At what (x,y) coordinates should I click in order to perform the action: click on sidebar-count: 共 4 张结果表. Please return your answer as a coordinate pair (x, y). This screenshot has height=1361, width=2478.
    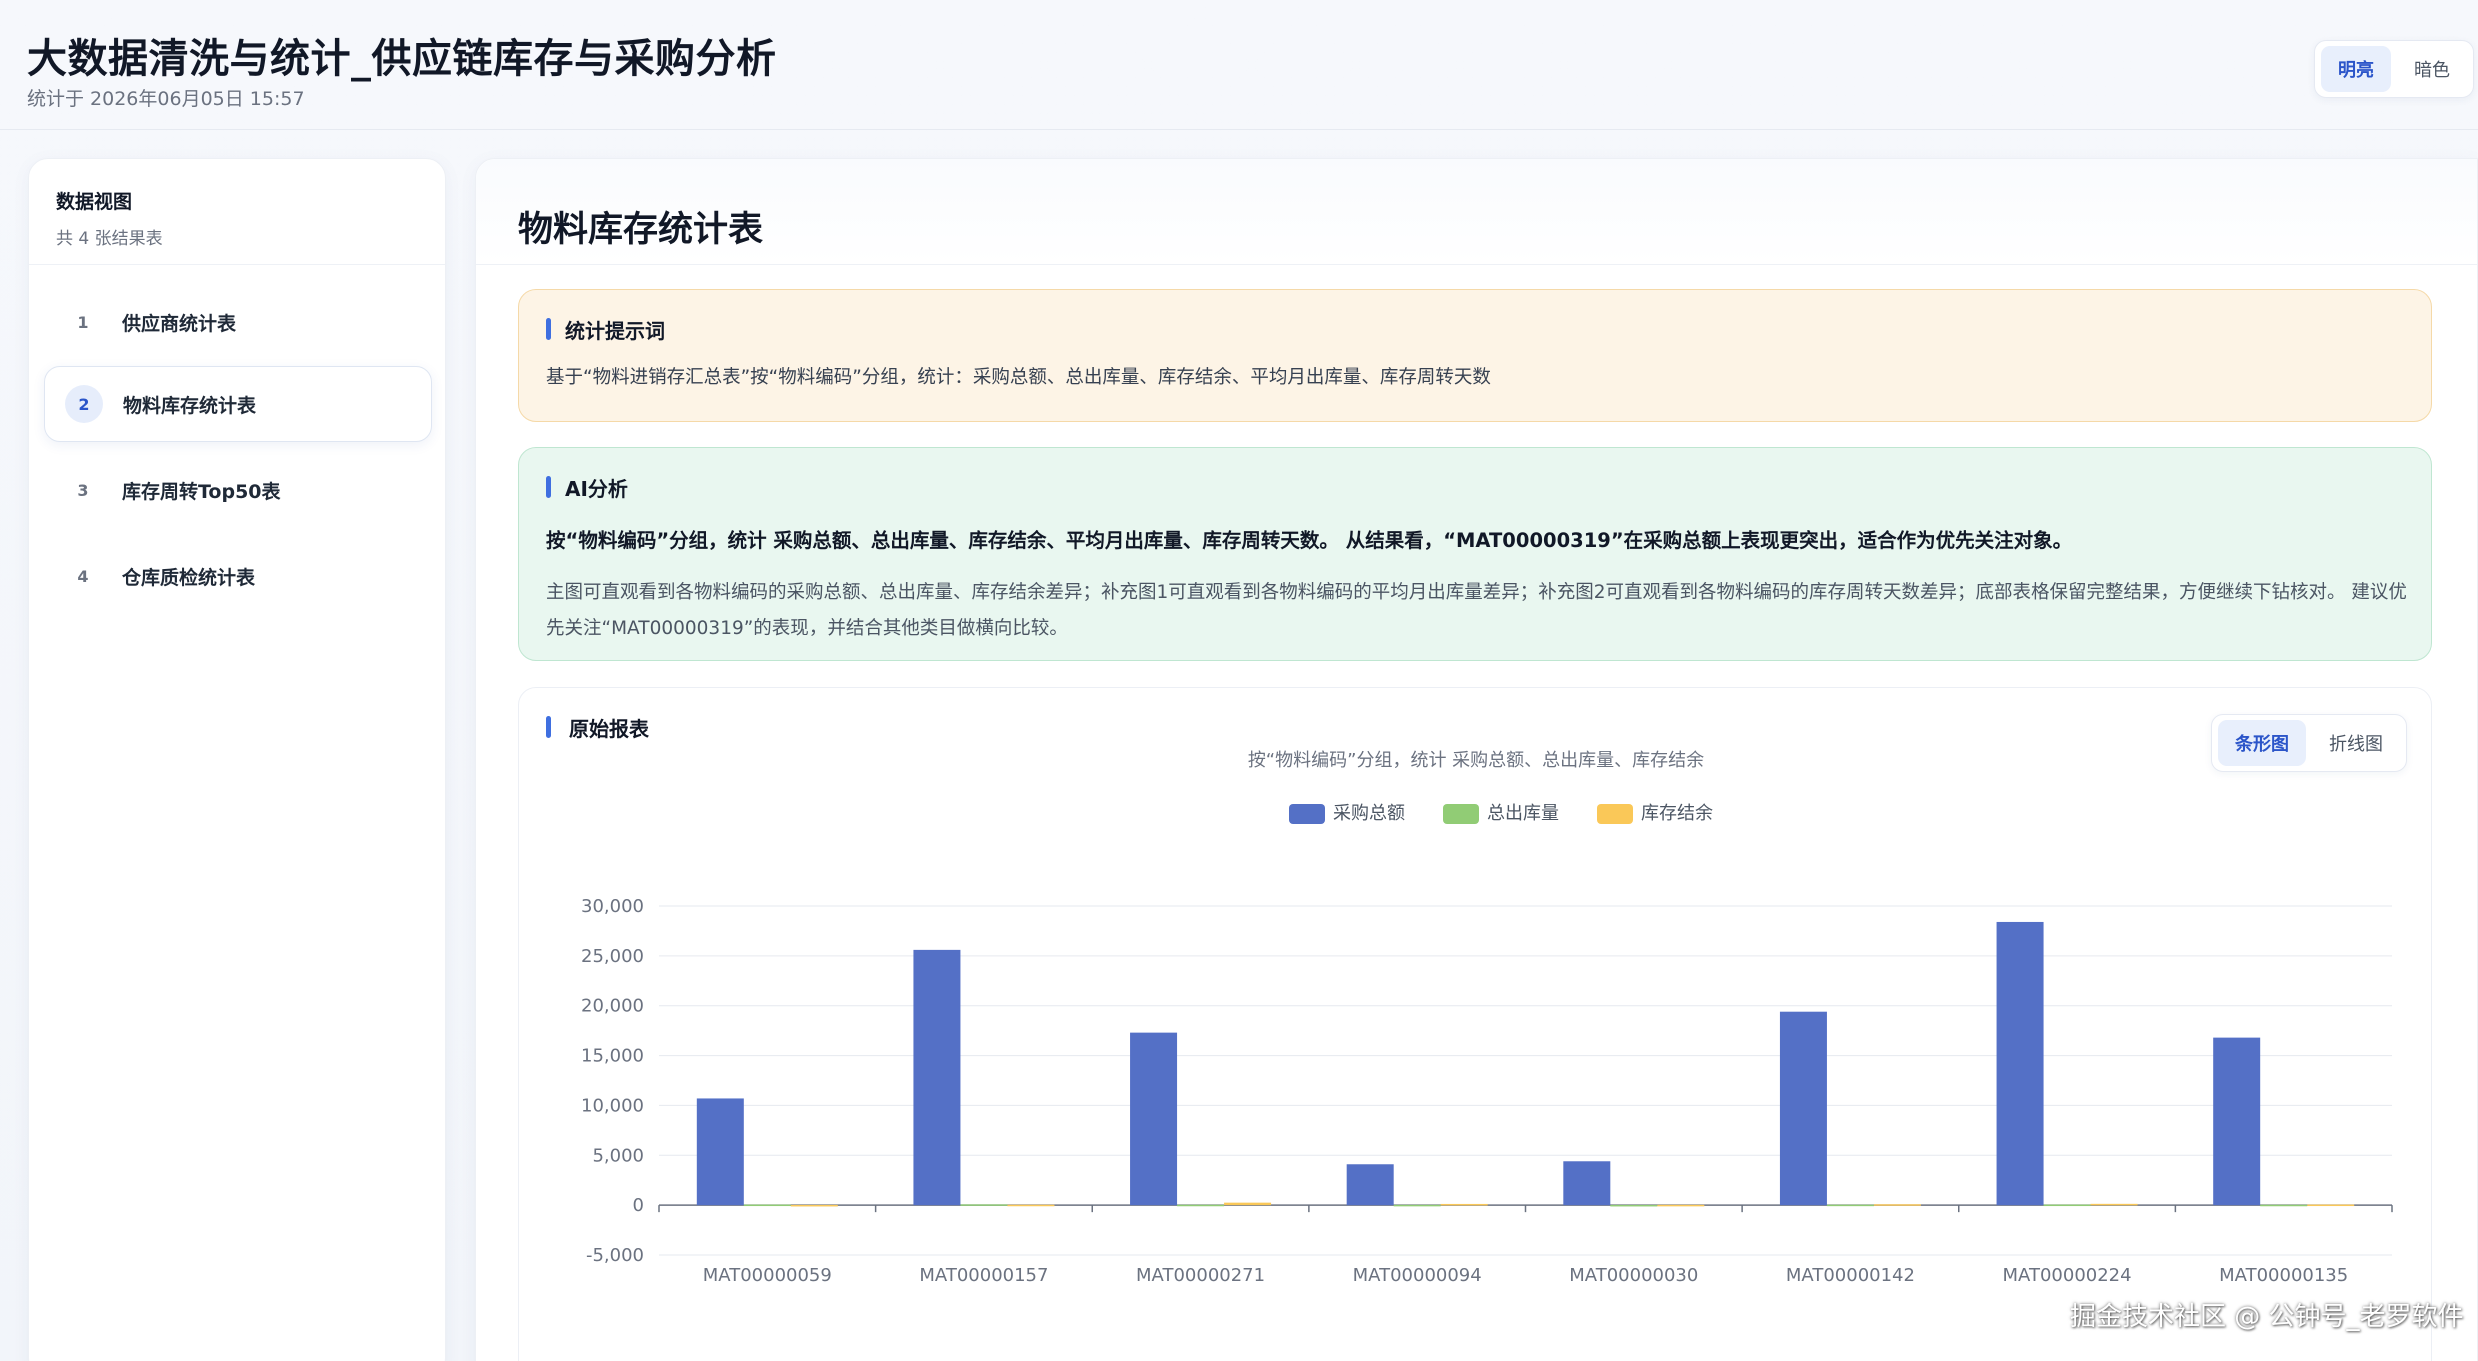
    Looking at the image, I should click on (109, 239).